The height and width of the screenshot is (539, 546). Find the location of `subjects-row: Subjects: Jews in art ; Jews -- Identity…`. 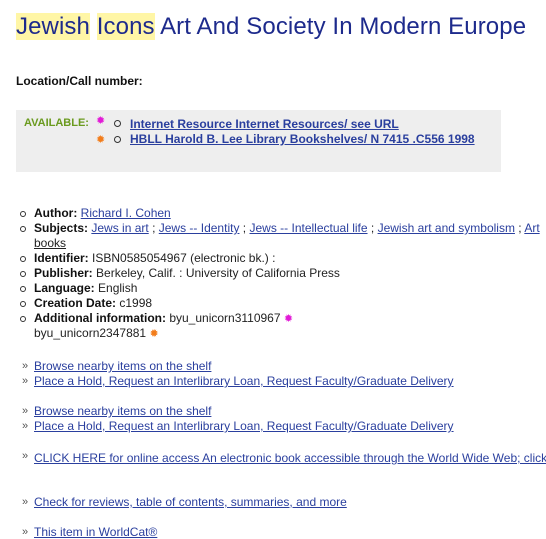

subjects-row: Subjects: Jews in art ; Jews -- Identity… is located at coordinates (287, 228).